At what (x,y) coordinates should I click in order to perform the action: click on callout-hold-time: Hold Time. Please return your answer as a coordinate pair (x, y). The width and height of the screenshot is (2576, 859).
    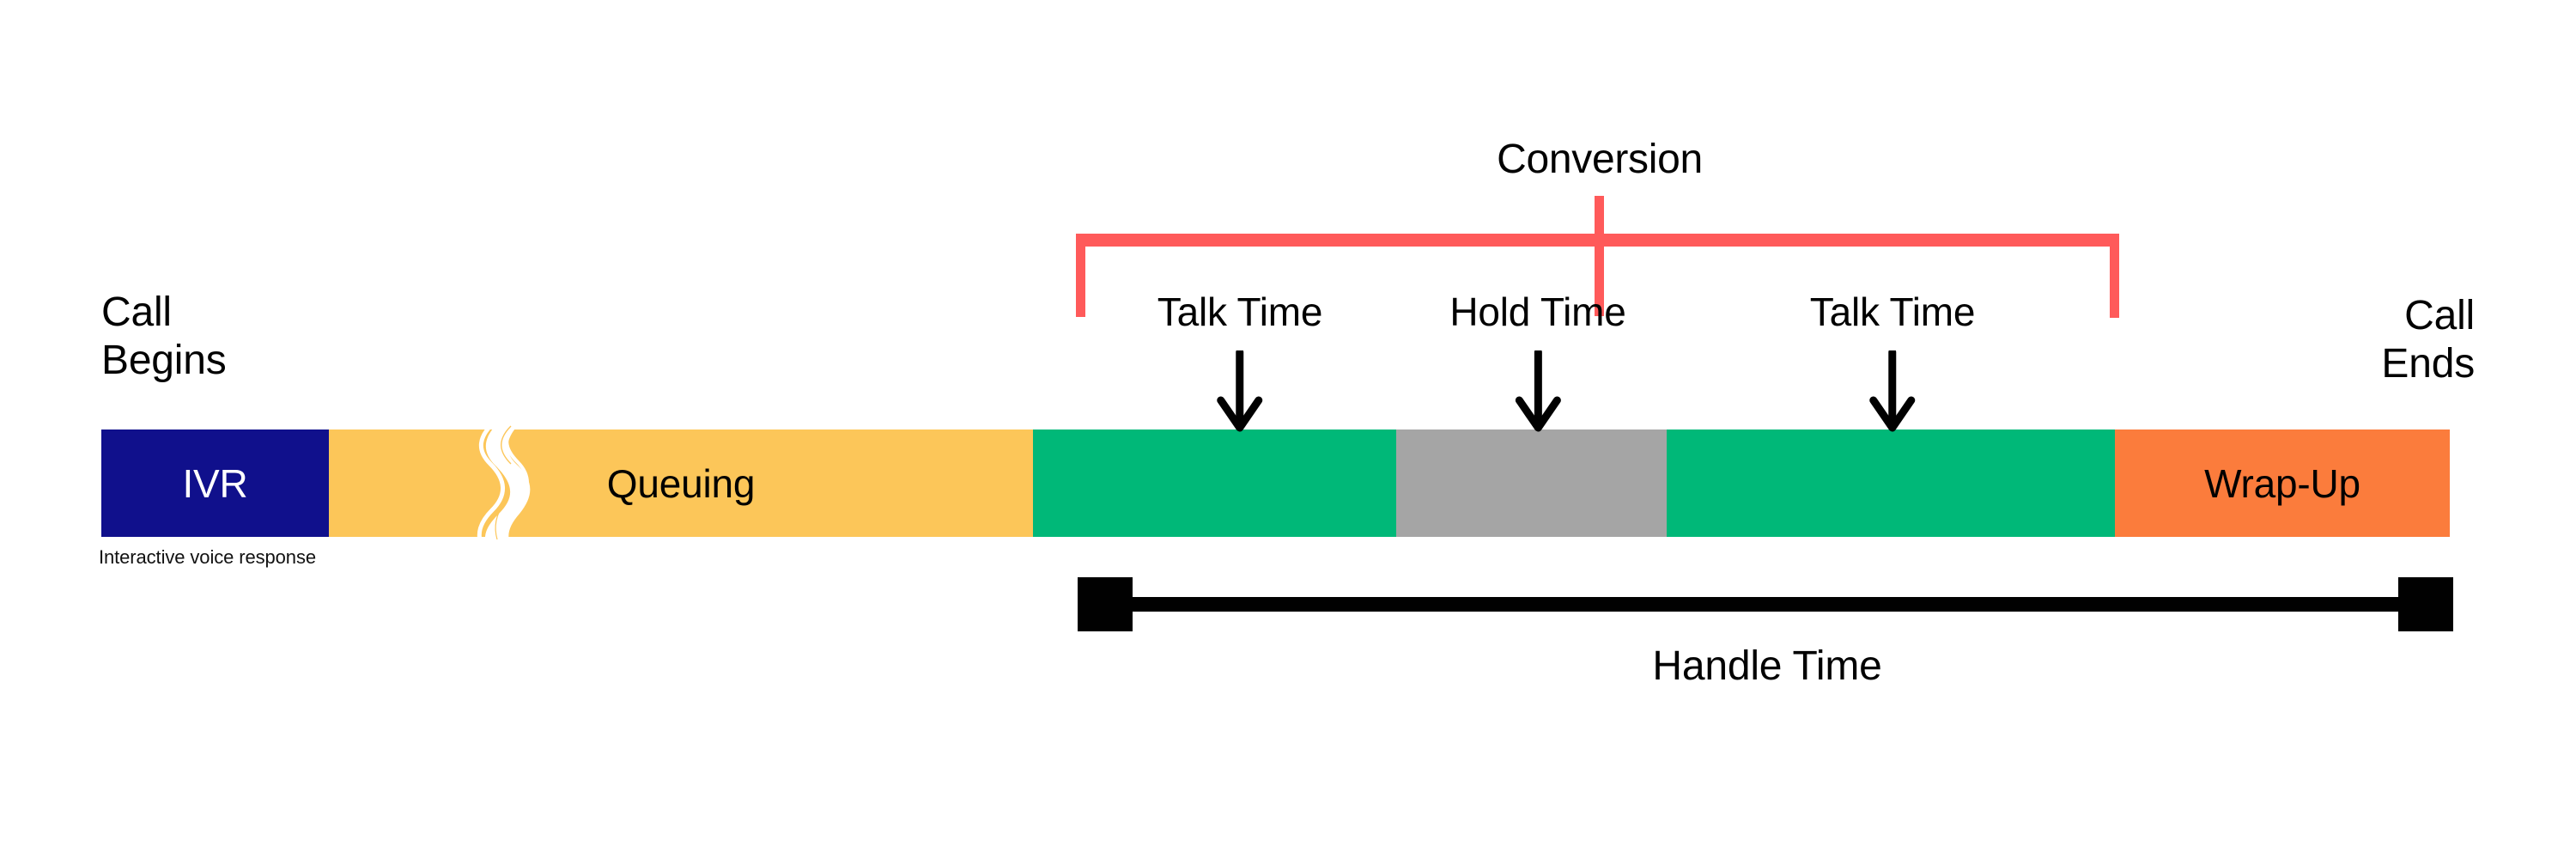
    Looking at the image, I should click on (1537, 360).